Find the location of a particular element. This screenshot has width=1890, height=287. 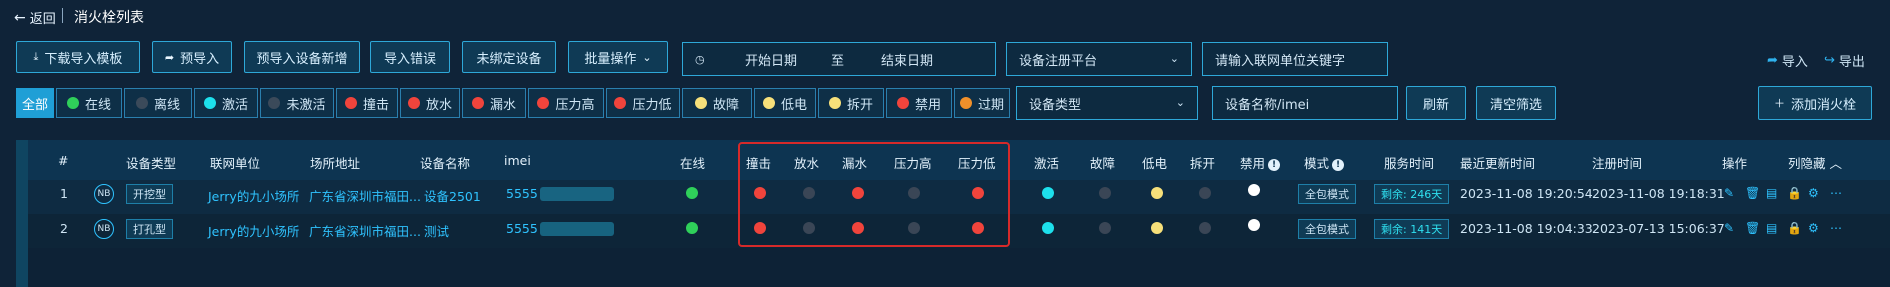

device-name-link: 设备2501 is located at coordinates (452, 195).